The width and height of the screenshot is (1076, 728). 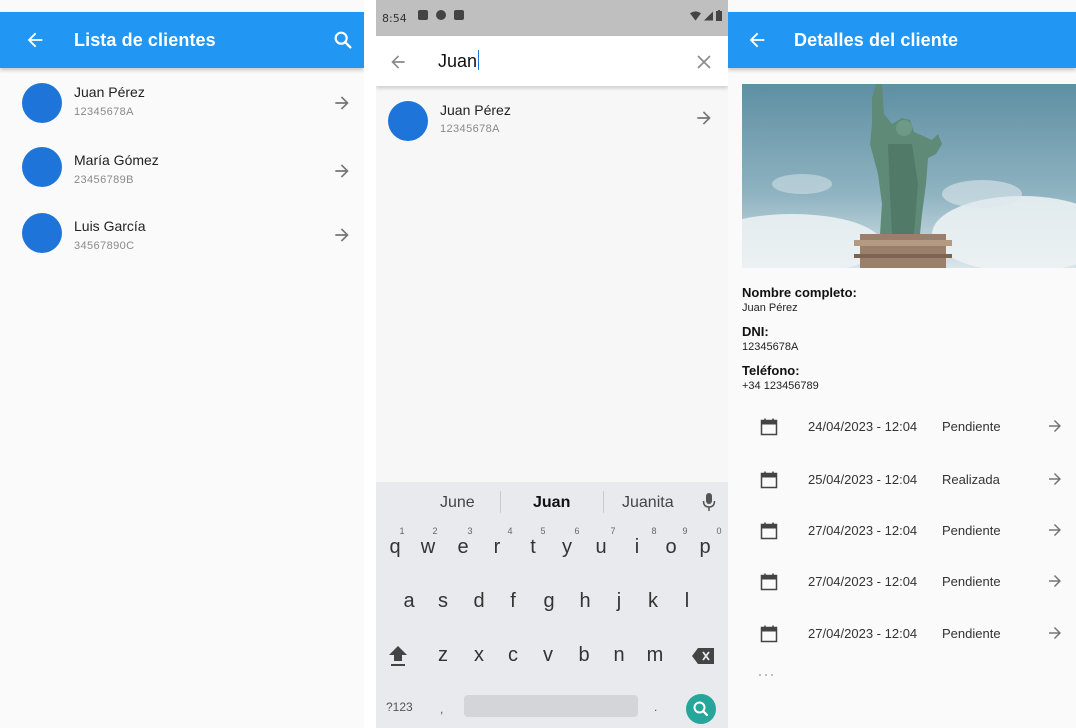 What do you see at coordinates (799, 292) in the screenshot?
I see `name-label: Nombre completo:` at bounding box center [799, 292].